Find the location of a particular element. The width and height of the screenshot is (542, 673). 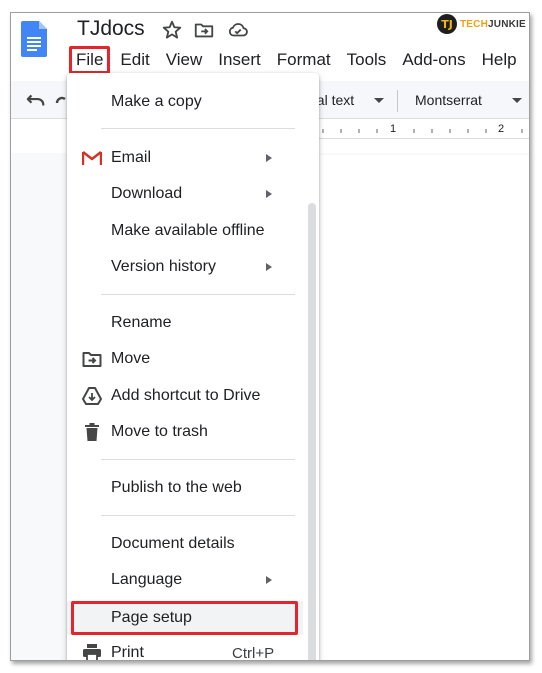

menu-item-label: Email is located at coordinates (131, 157).